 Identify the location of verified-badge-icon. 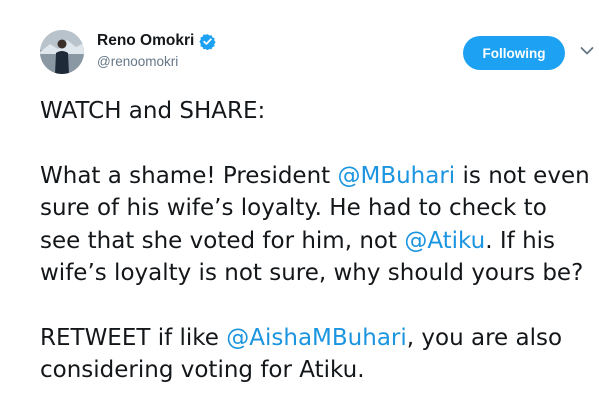
(207, 41).